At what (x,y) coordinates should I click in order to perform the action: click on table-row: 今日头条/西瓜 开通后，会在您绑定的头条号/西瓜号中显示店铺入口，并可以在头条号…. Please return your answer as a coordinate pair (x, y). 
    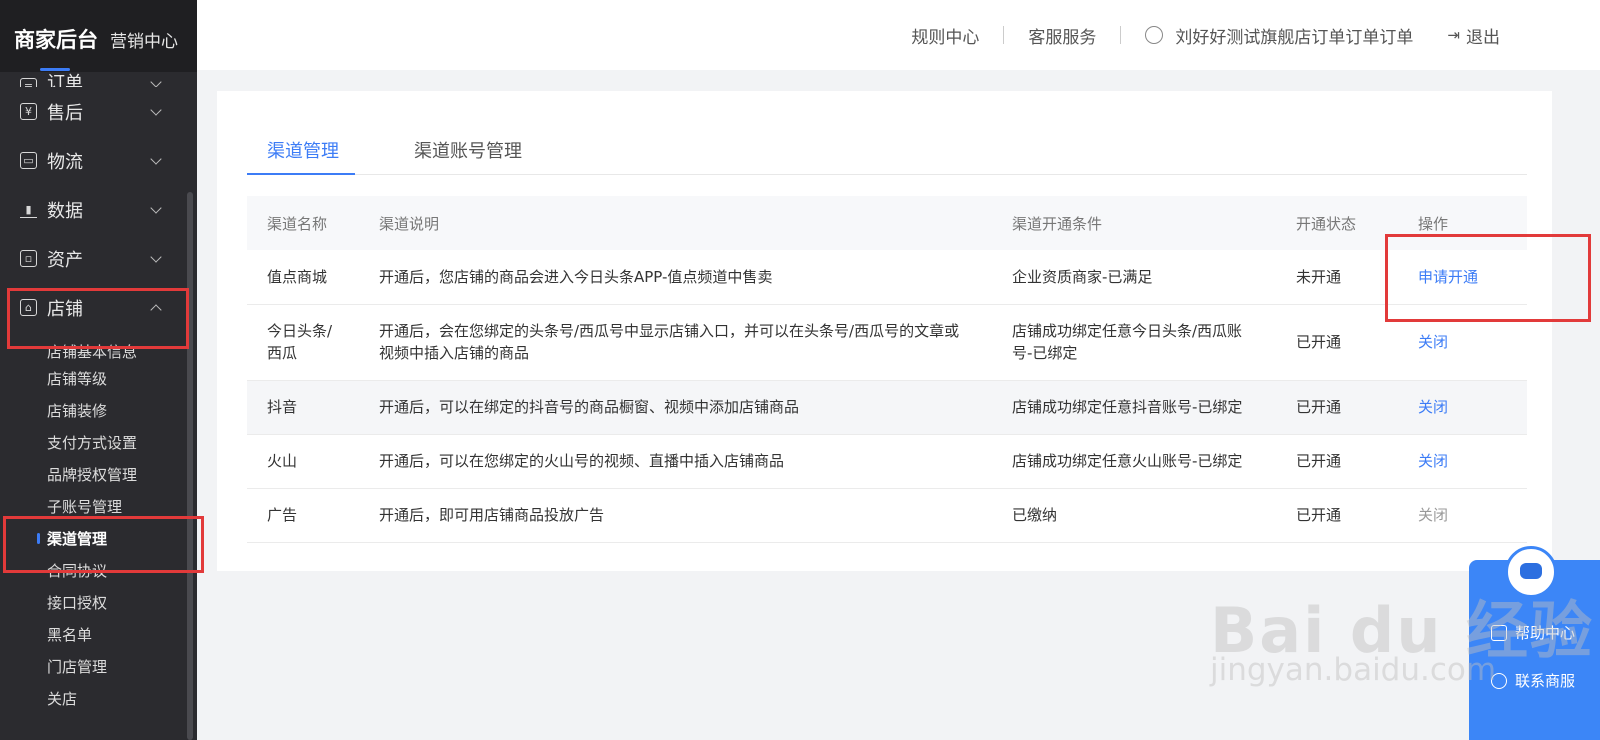
    Looking at the image, I should click on (887, 342).